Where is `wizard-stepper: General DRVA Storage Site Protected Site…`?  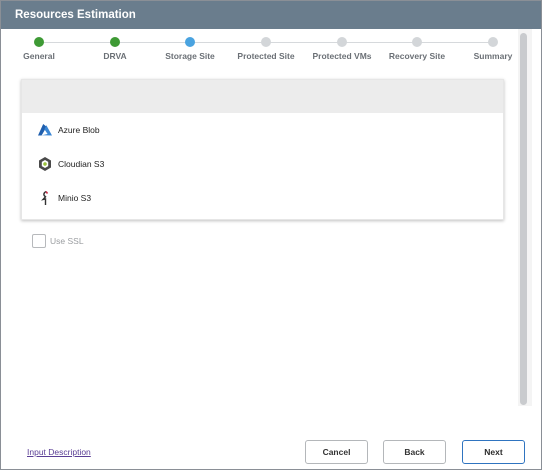 wizard-stepper: General DRVA Storage Site Protected Site… is located at coordinates (261, 49).